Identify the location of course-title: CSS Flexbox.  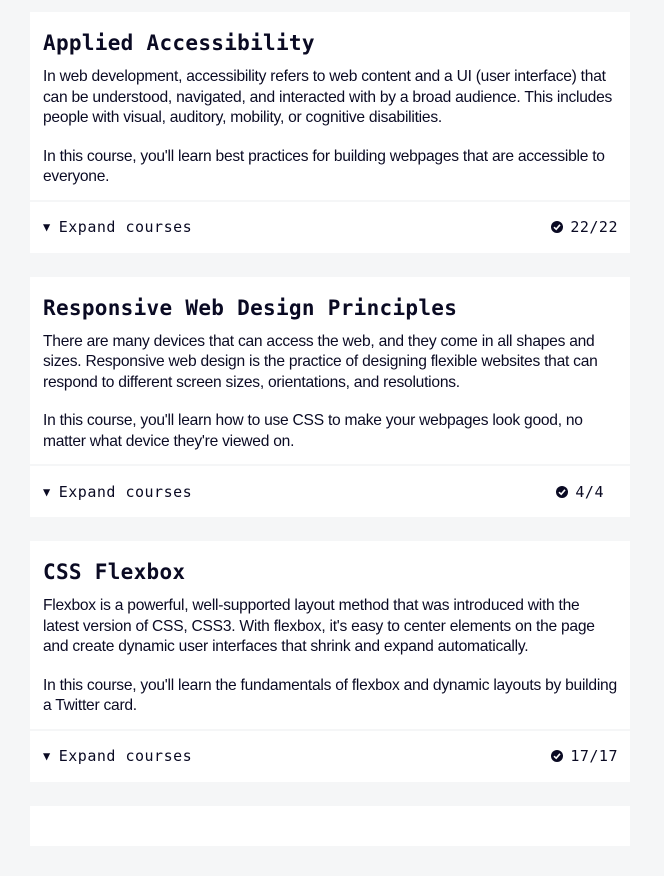
(114, 572).